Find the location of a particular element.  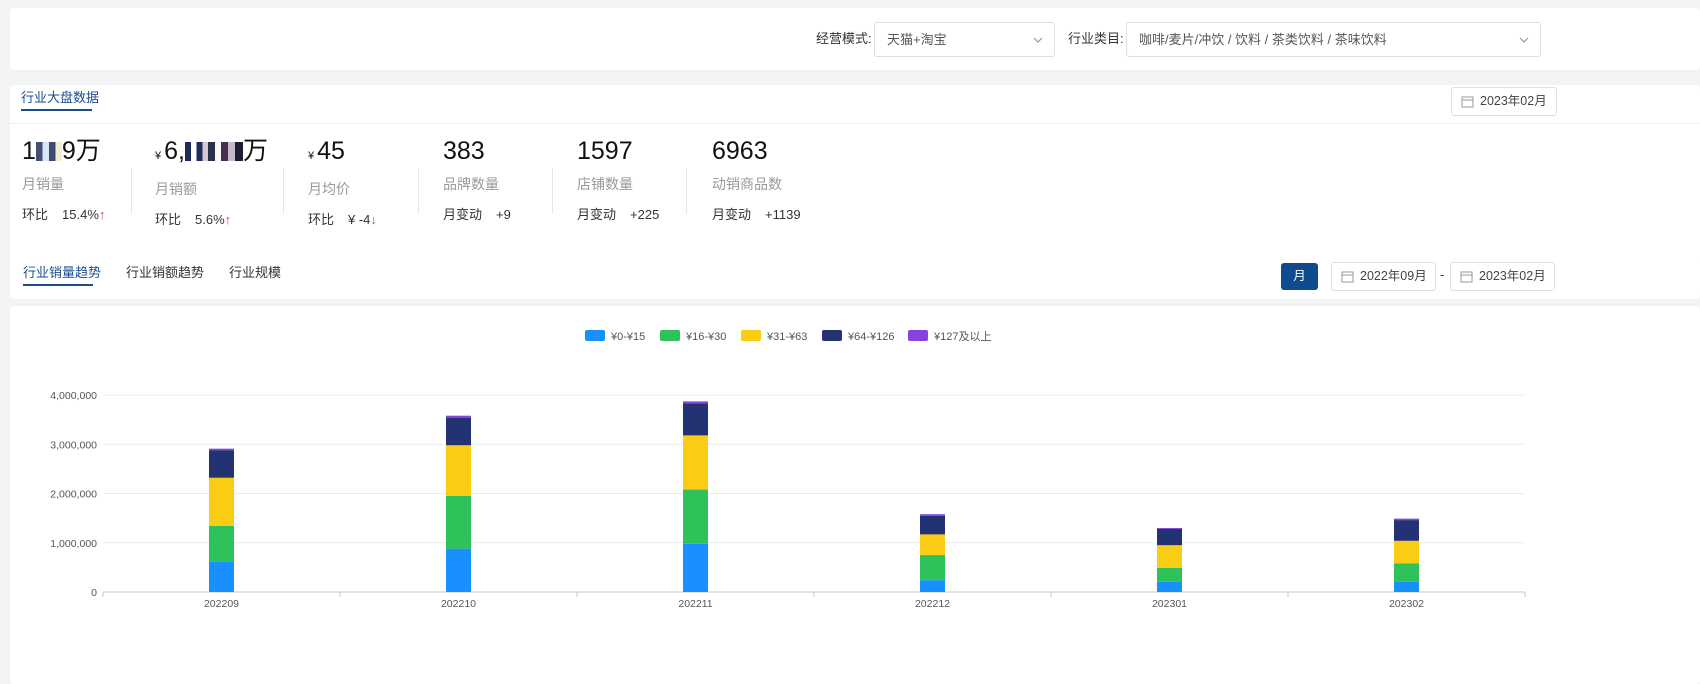

metric-store-count: 1597 店铺数量 月变动 +225 is located at coordinates (618, 178).